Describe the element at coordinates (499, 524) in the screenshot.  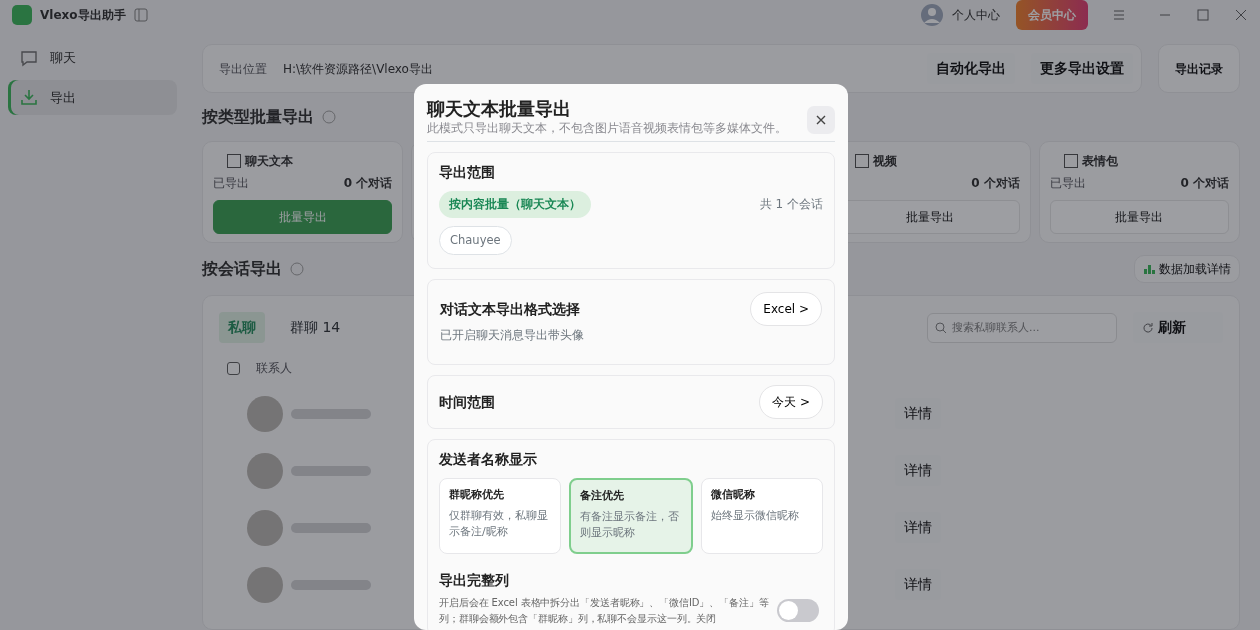
I see `option-description: 仅群聊有效，私聊显示备注/昵称` at that location.